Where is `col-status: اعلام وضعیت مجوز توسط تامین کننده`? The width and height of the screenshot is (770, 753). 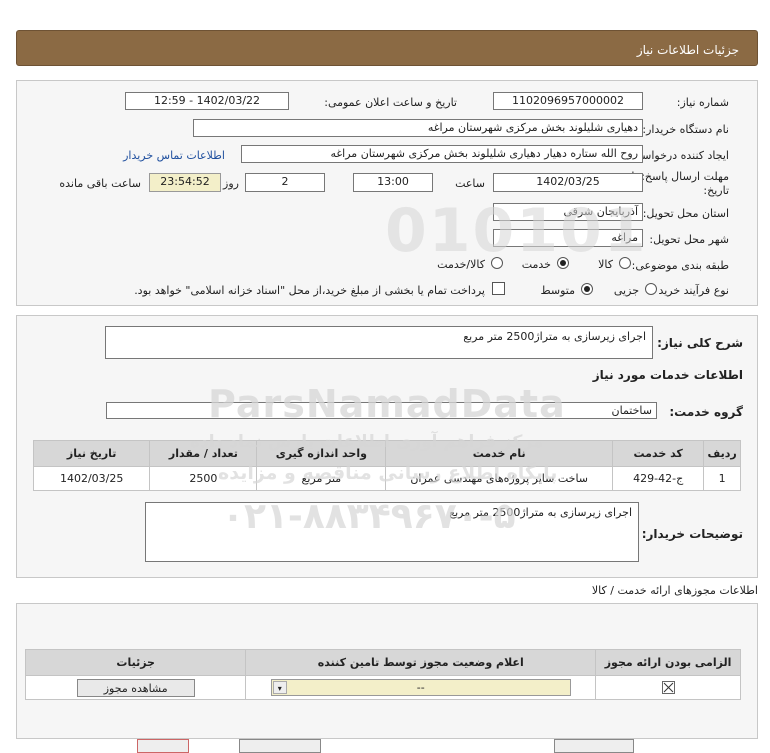 col-status: اعلام وضعیت مجوز توسط تامین کننده is located at coordinates (421, 662).